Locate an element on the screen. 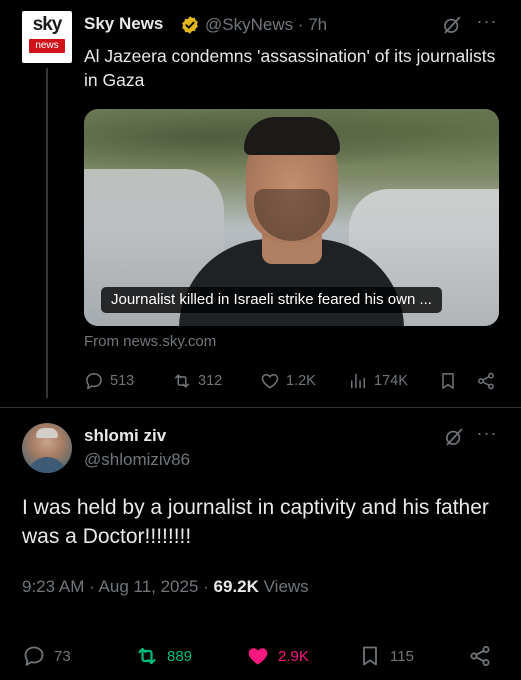 This screenshot has height=680, width=521. views-count: 174K is located at coordinates (391, 381).